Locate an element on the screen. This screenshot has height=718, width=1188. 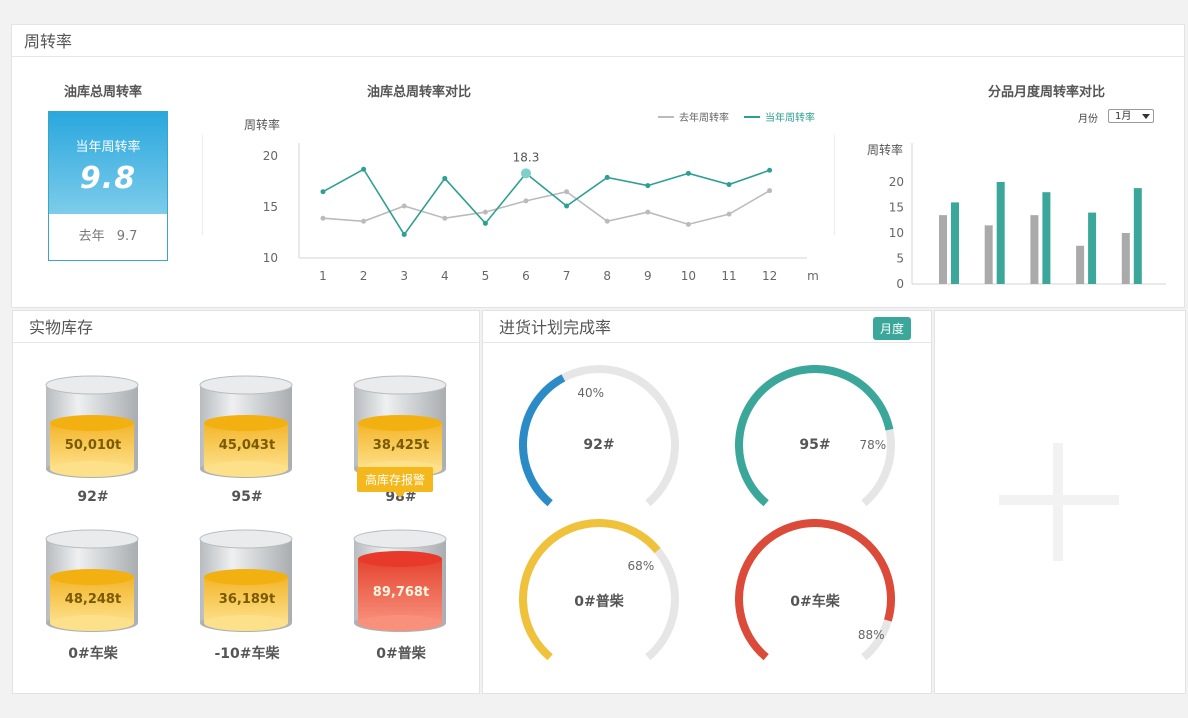
x-tick-label: 12 is located at coordinates (769, 276).